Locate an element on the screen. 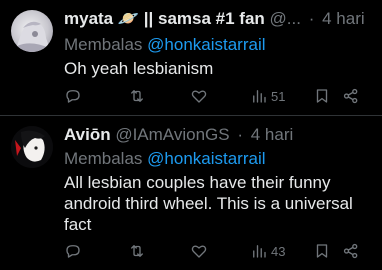 The height and width of the screenshot is (270, 382). views-count: 43 is located at coordinates (278, 251).